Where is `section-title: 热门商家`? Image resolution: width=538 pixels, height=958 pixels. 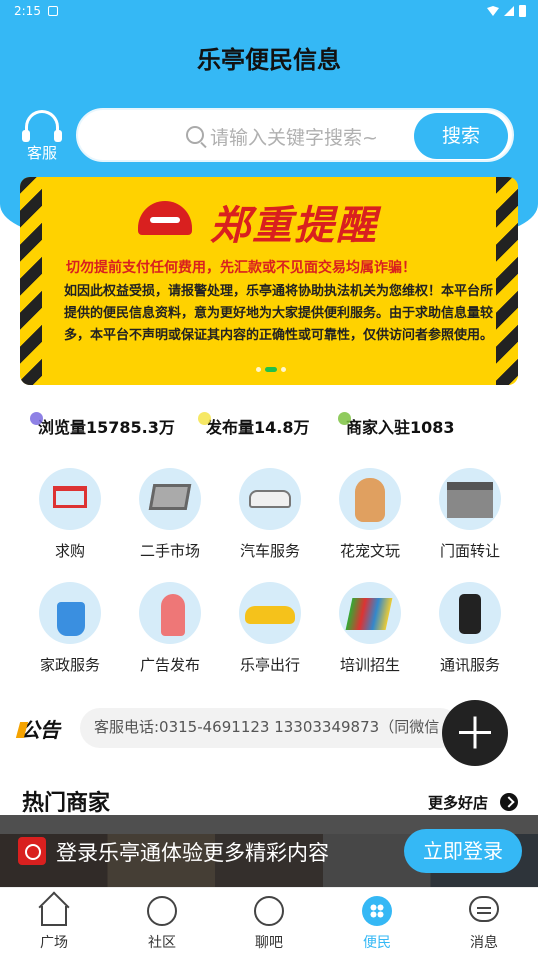 section-title: 热门商家 is located at coordinates (66, 803).